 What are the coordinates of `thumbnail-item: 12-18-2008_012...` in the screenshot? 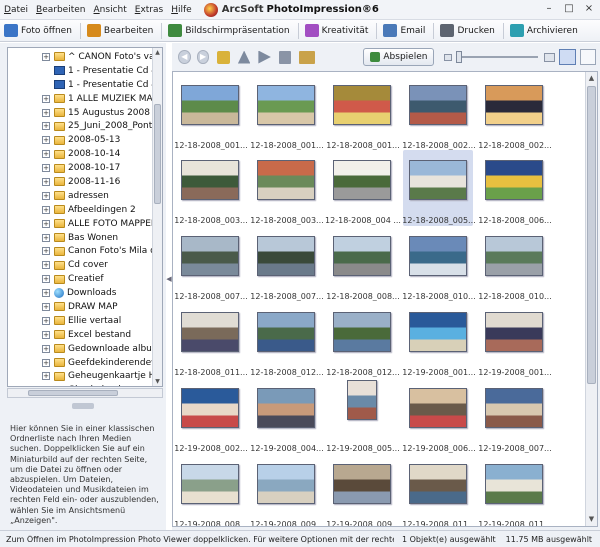 It's located at (363, 340).